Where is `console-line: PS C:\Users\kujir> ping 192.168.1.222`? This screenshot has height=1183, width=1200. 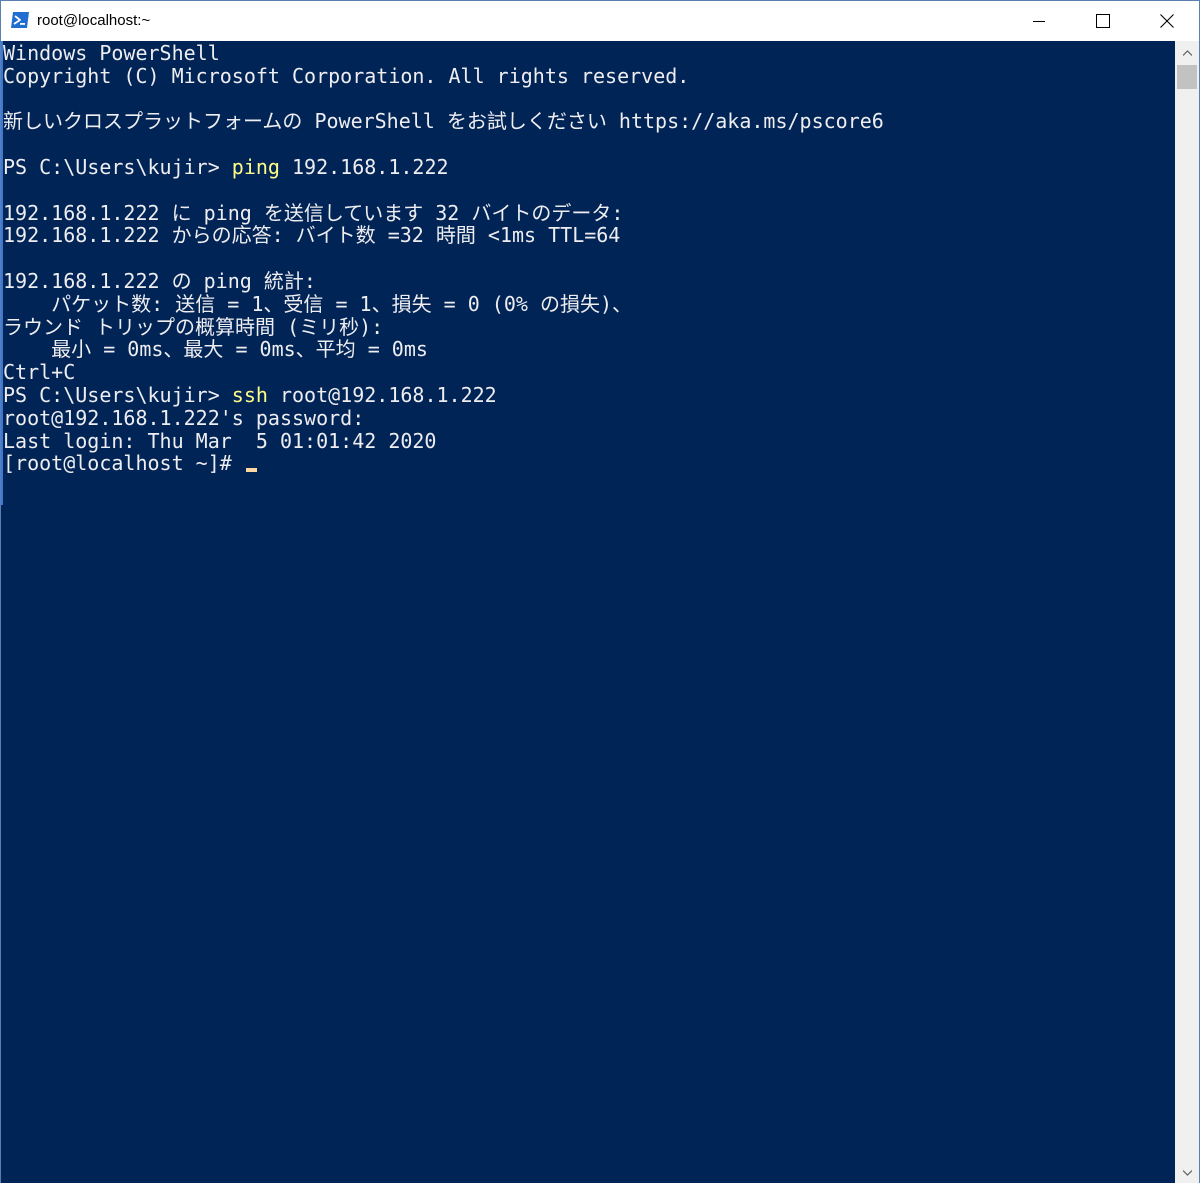 console-line: PS C:\Users\kujir> ping 192.168.1.222 is located at coordinates (443, 167).